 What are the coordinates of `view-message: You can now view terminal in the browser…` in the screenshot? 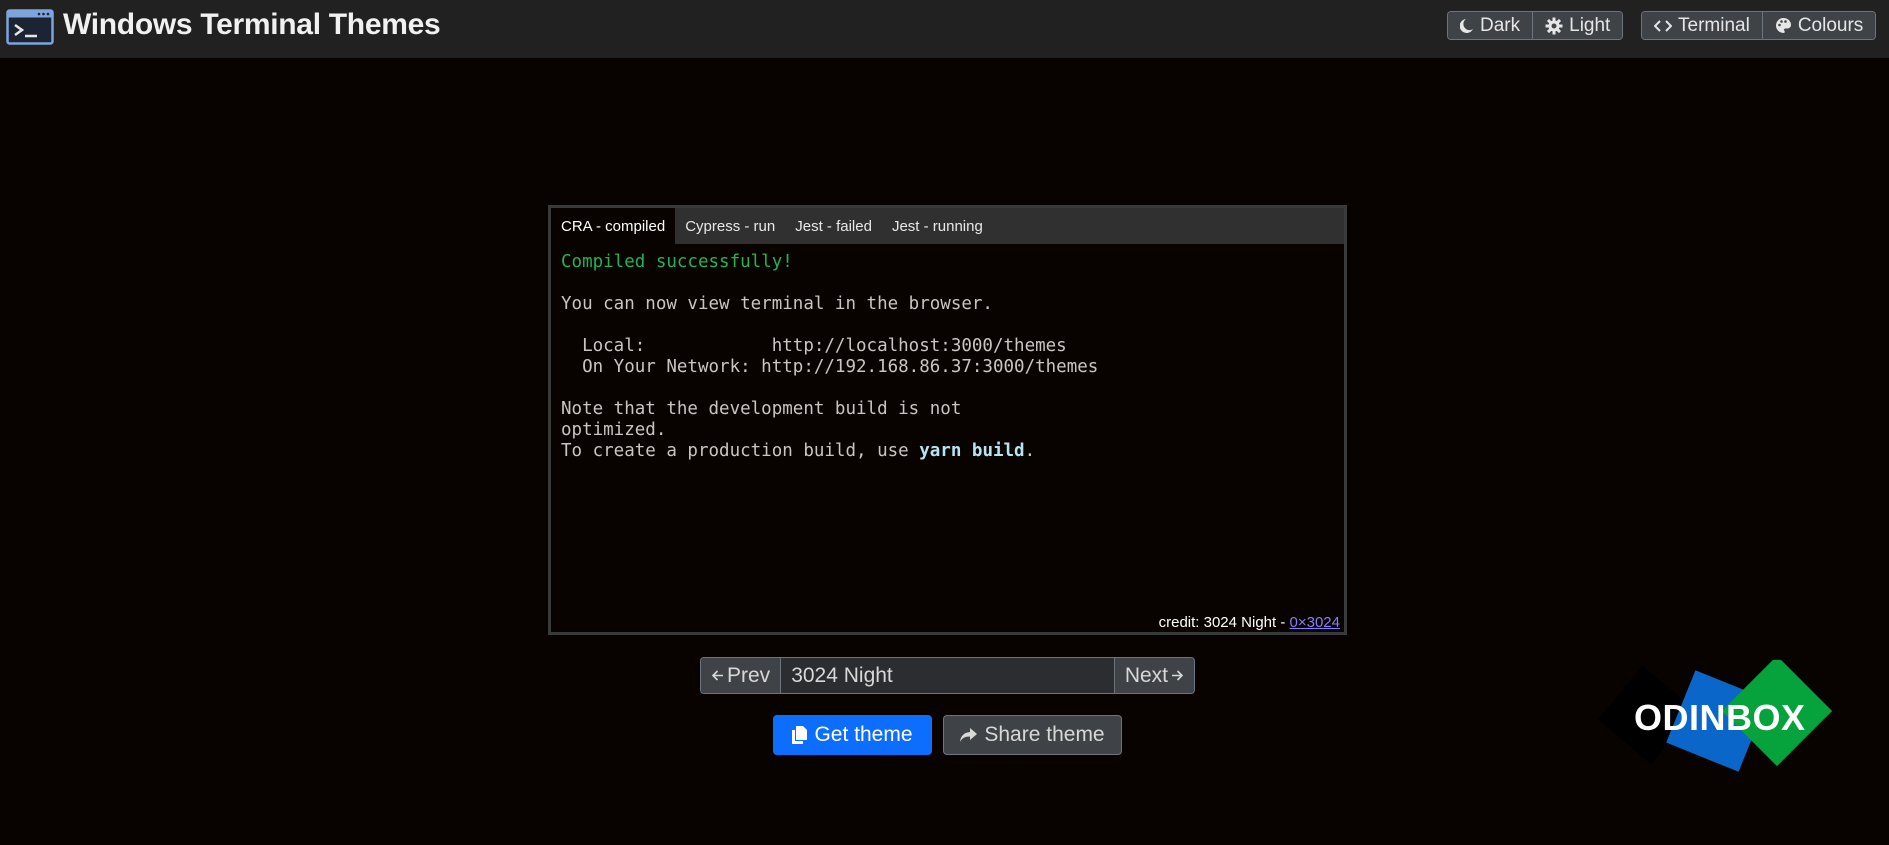 It's located at (777, 304).